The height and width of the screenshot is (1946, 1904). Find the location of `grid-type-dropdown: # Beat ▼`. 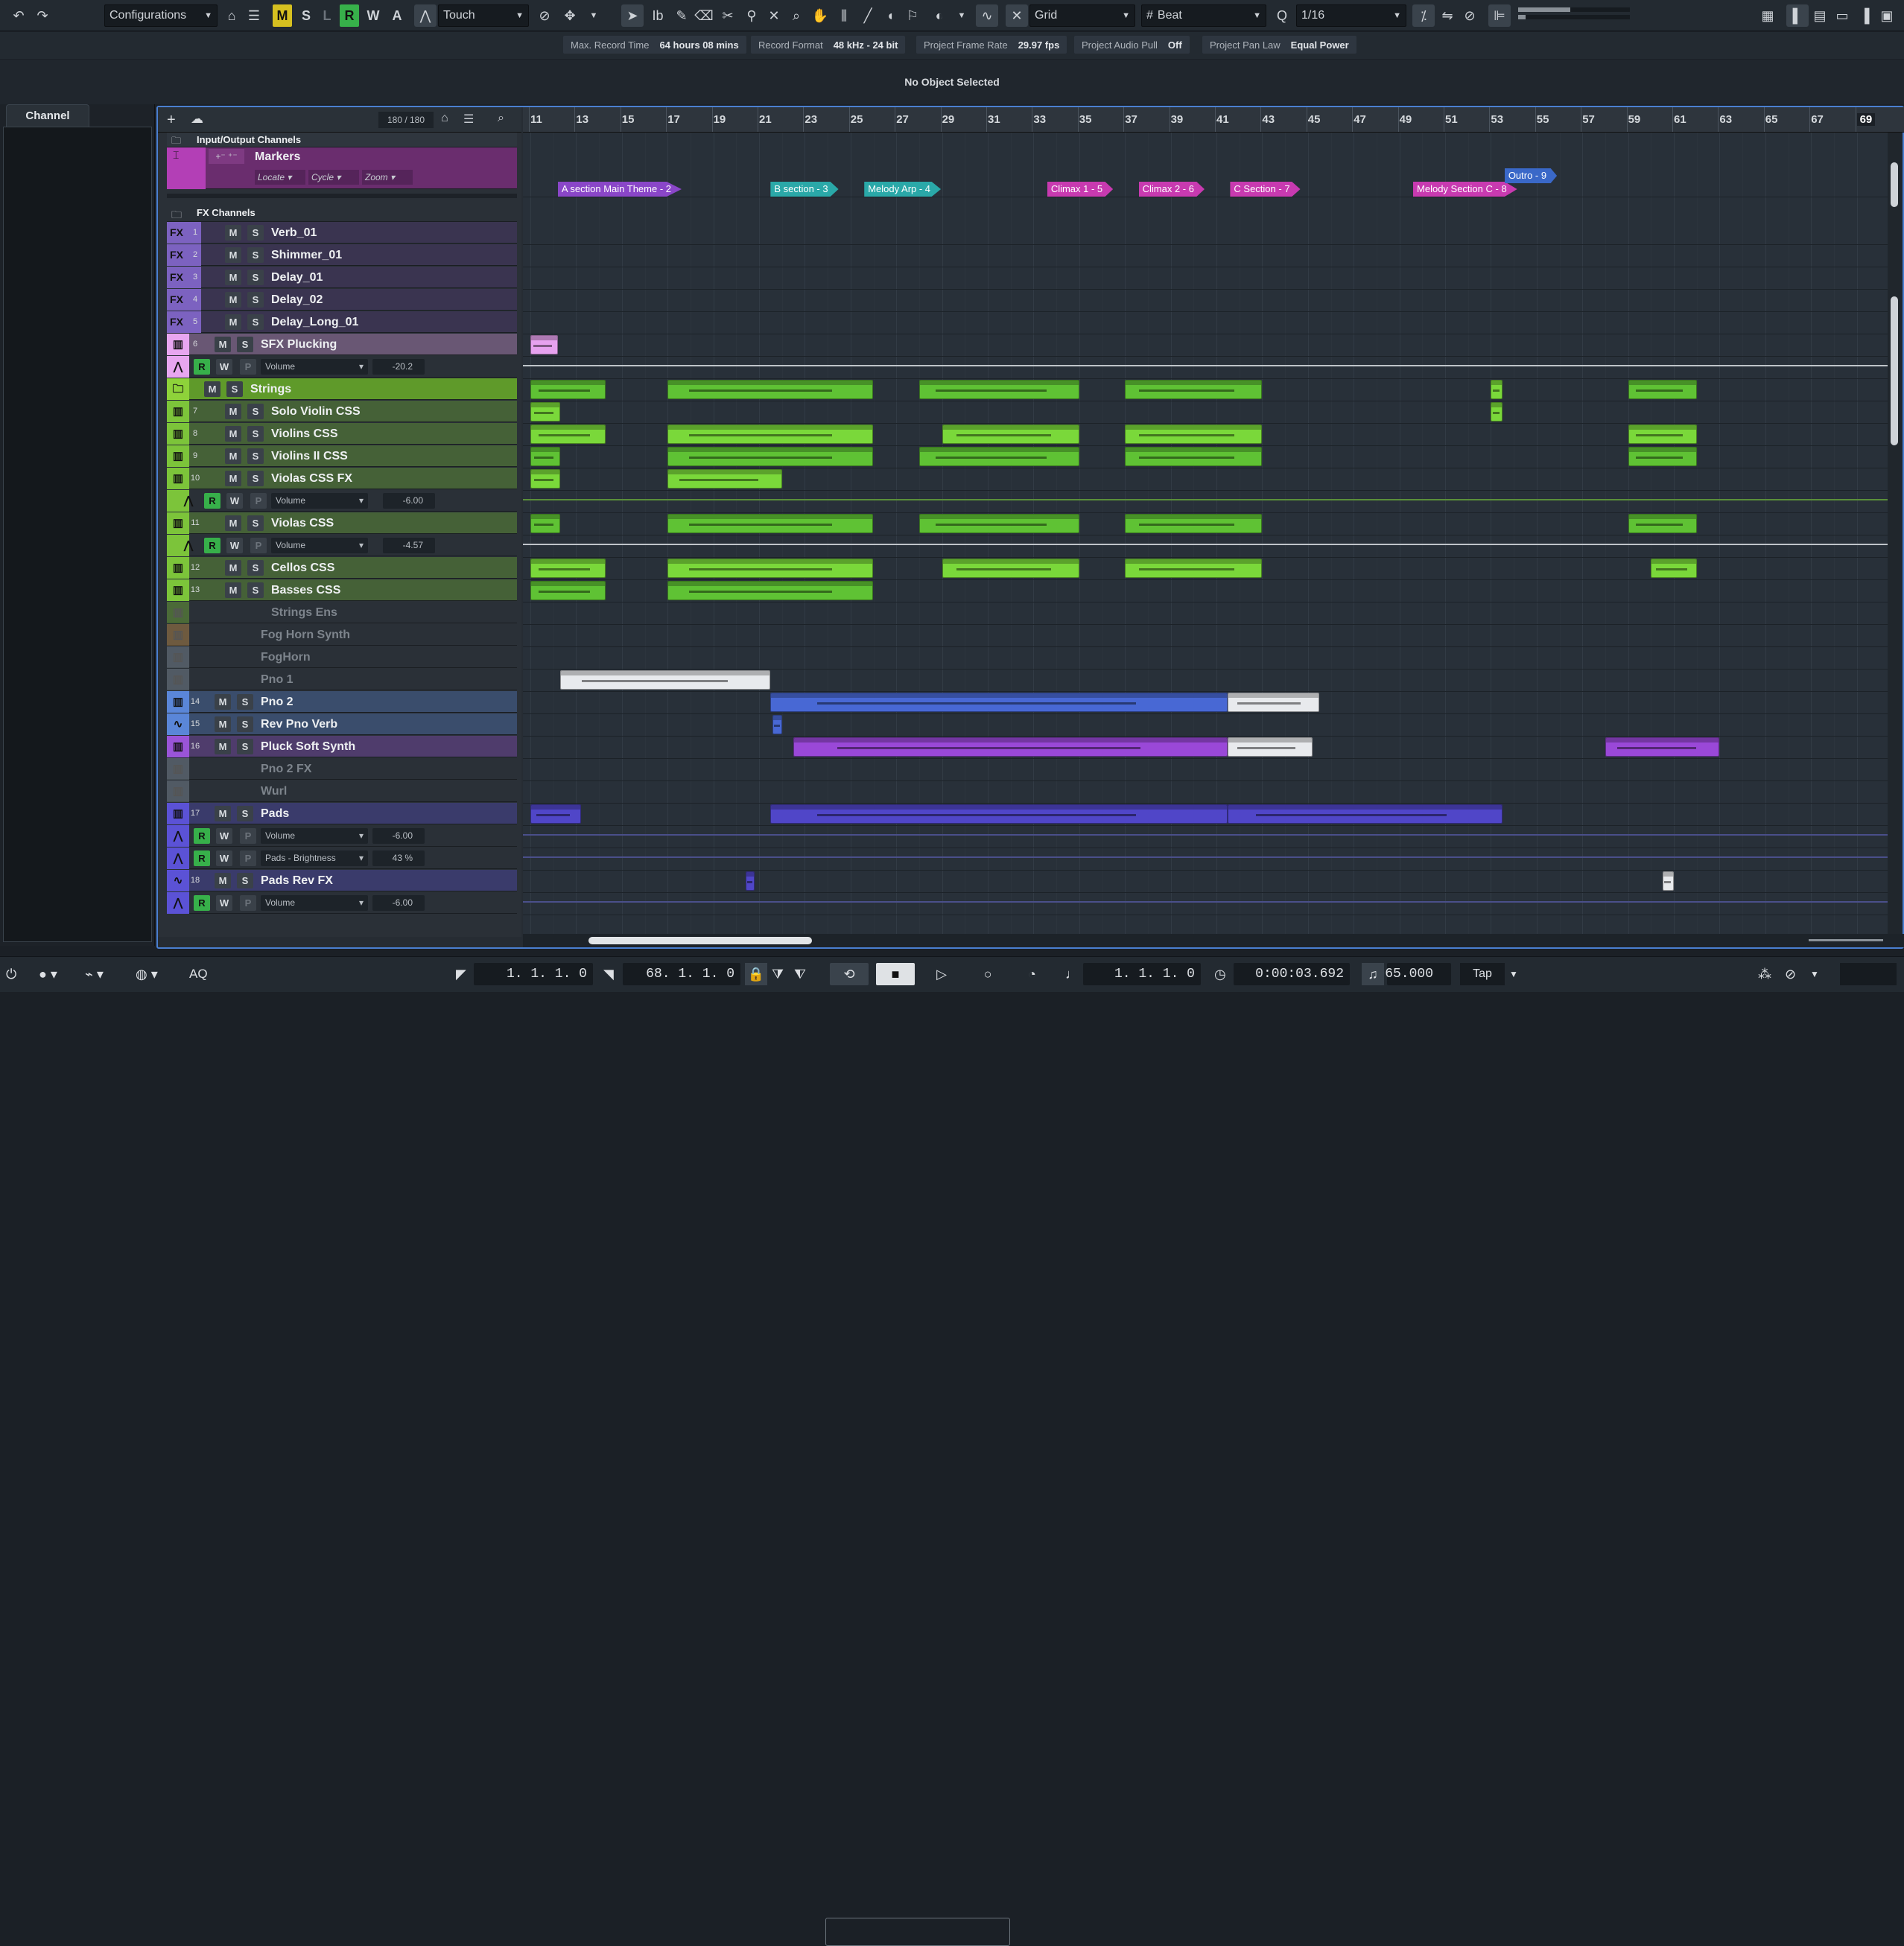

grid-type-dropdown: # Beat ▼ is located at coordinates (1203, 15).